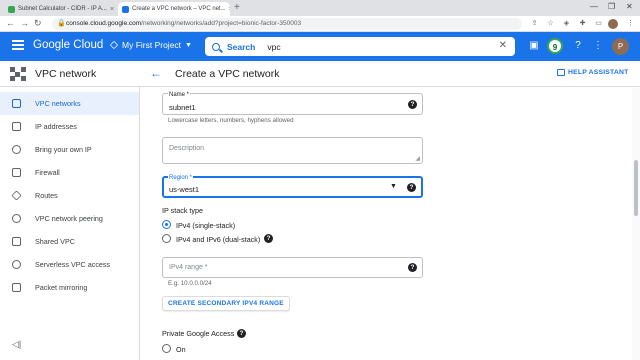  What do you see at coordinates (534, 46) in the screenshot?
I see `cloud-shell-icon: ▣` at bounding box center [534, 46].